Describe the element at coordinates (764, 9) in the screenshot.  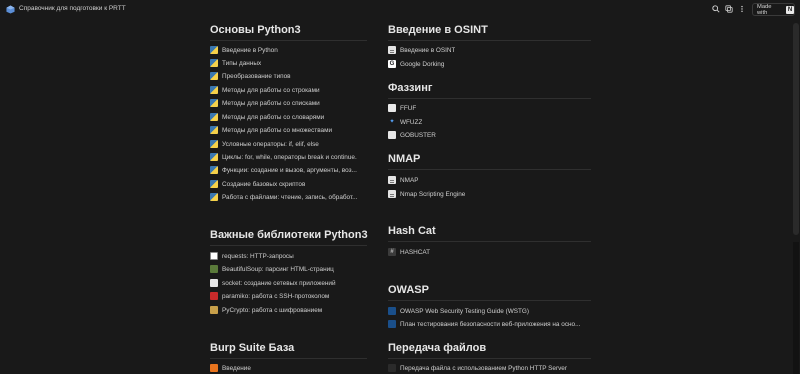
I see `made-with-label: Made with` at that location.